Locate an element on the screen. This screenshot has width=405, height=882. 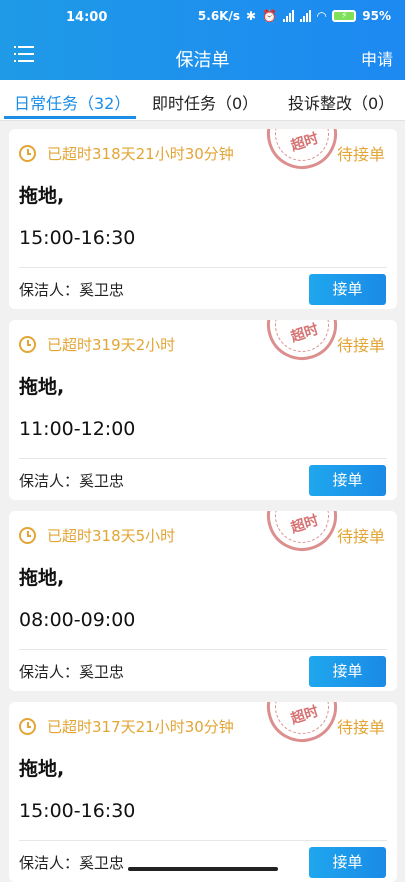
task-time-range: 11:00-12:00 is located at coordinates (77, 429).